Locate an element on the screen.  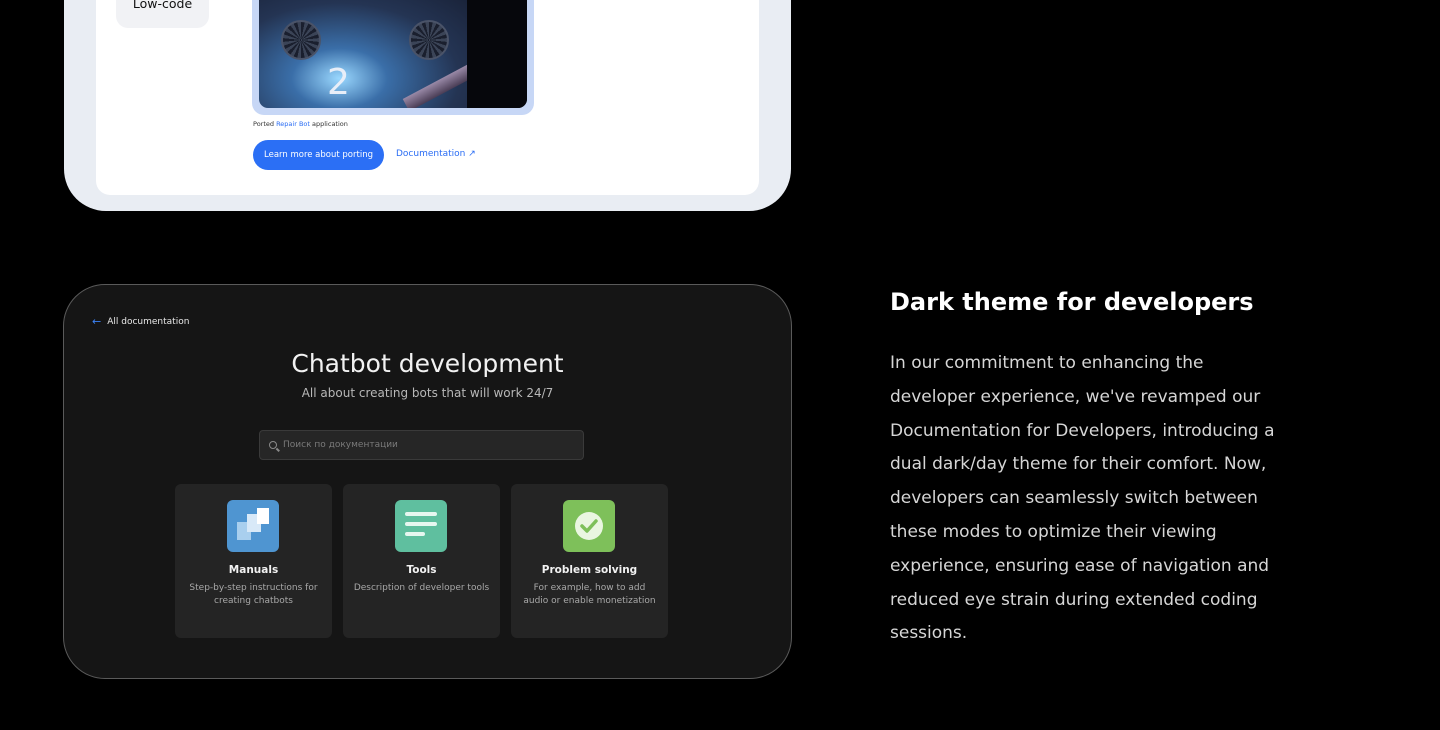
arrow-left-icon: ← is located at coordinates (97, 321).